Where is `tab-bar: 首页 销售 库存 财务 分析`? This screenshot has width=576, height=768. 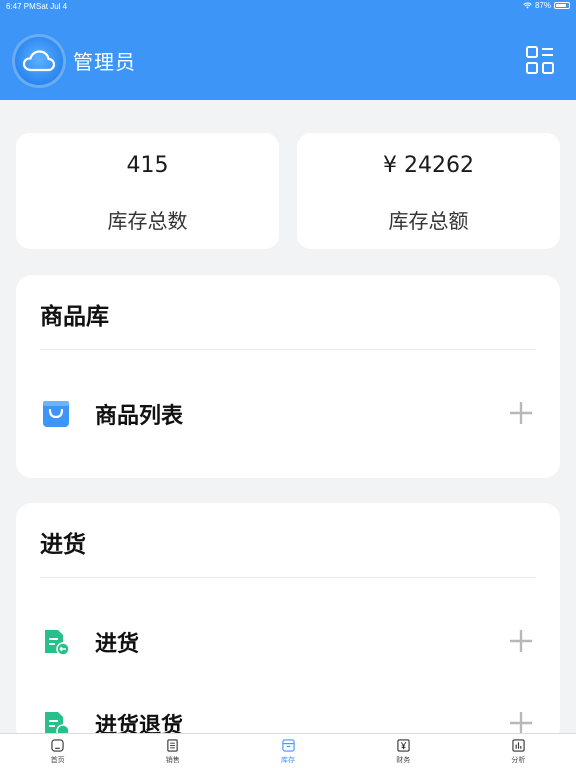 tab-bar: 首页 销售 库存 财务 分析 is located at coordinates (288, 750).